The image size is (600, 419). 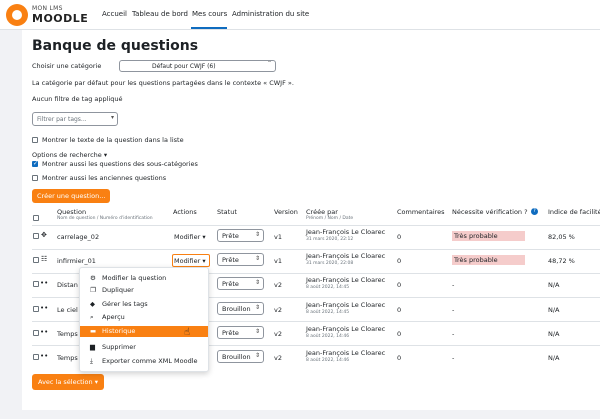 I want to click on header-needs-review: Nécessite vérification ?, so click(x=490, y=212).